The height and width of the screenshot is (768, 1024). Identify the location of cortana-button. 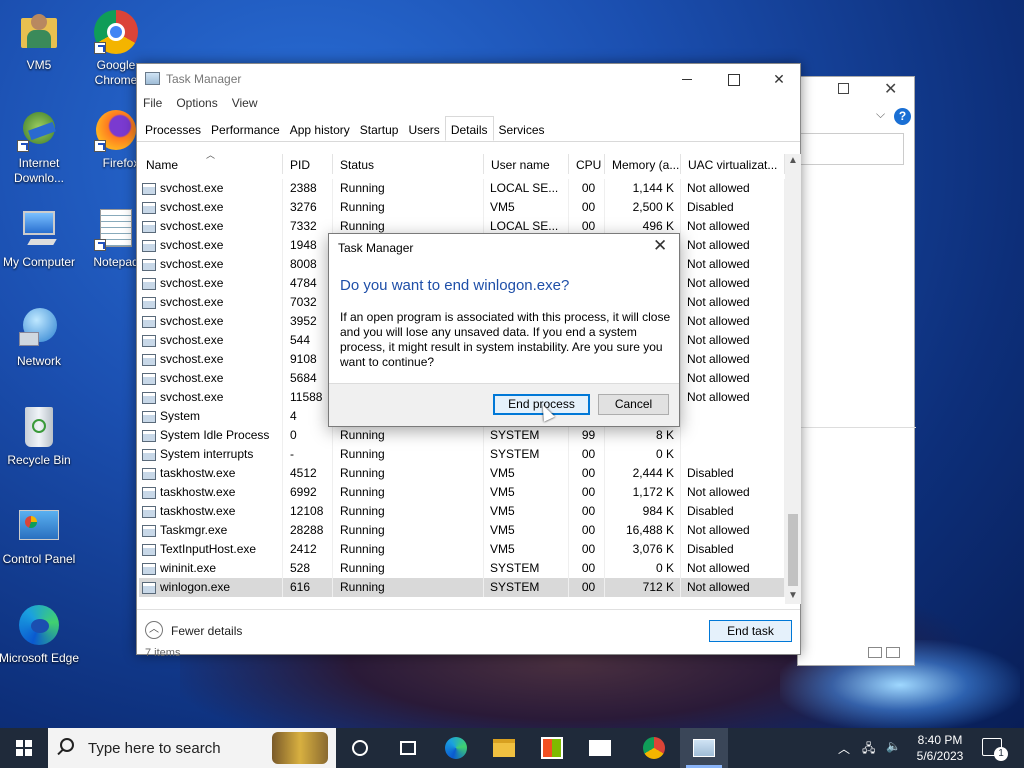
(360, 748).